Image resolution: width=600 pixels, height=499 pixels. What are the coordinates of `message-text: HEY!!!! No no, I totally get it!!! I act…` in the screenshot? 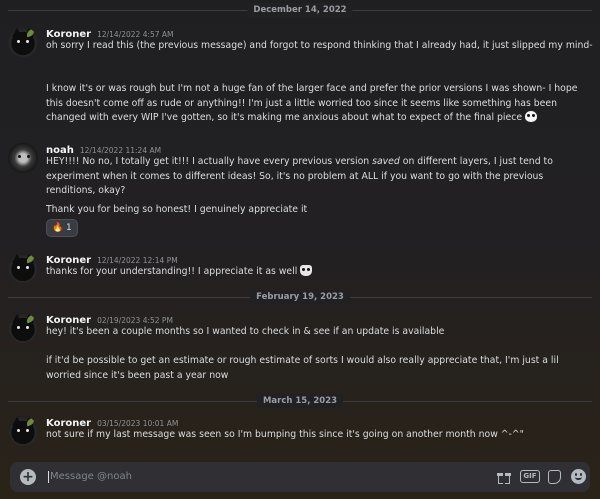 It's located at (299, 176).